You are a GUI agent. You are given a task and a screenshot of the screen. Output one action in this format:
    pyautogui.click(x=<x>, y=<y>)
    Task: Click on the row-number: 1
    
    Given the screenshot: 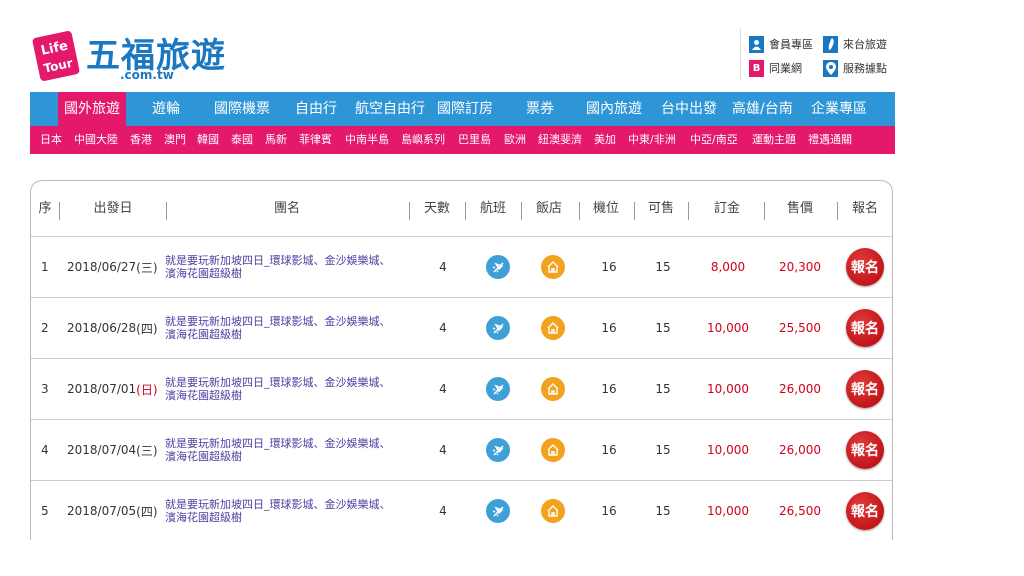 What is the action you would take?
    pyautogui.click(x=45, y=267)
    